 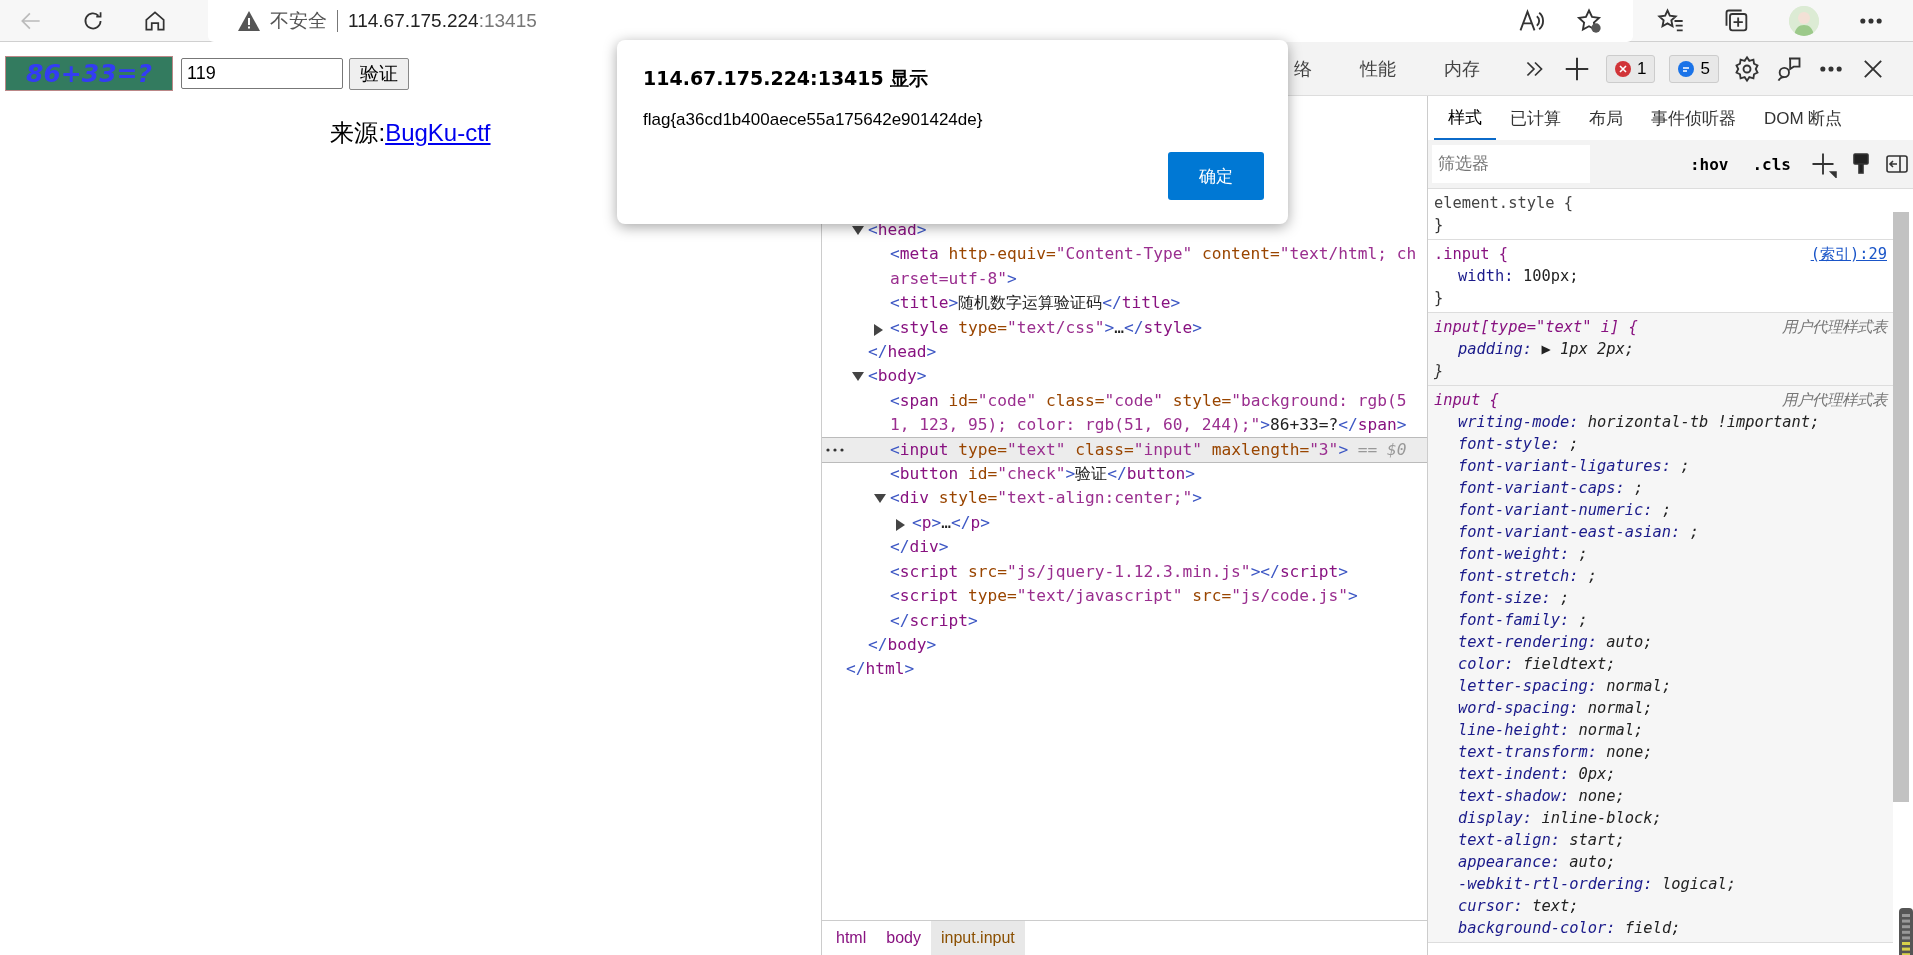 I want to click on css-declaration: text-shadow: none;, so click(x=1660, y=796).